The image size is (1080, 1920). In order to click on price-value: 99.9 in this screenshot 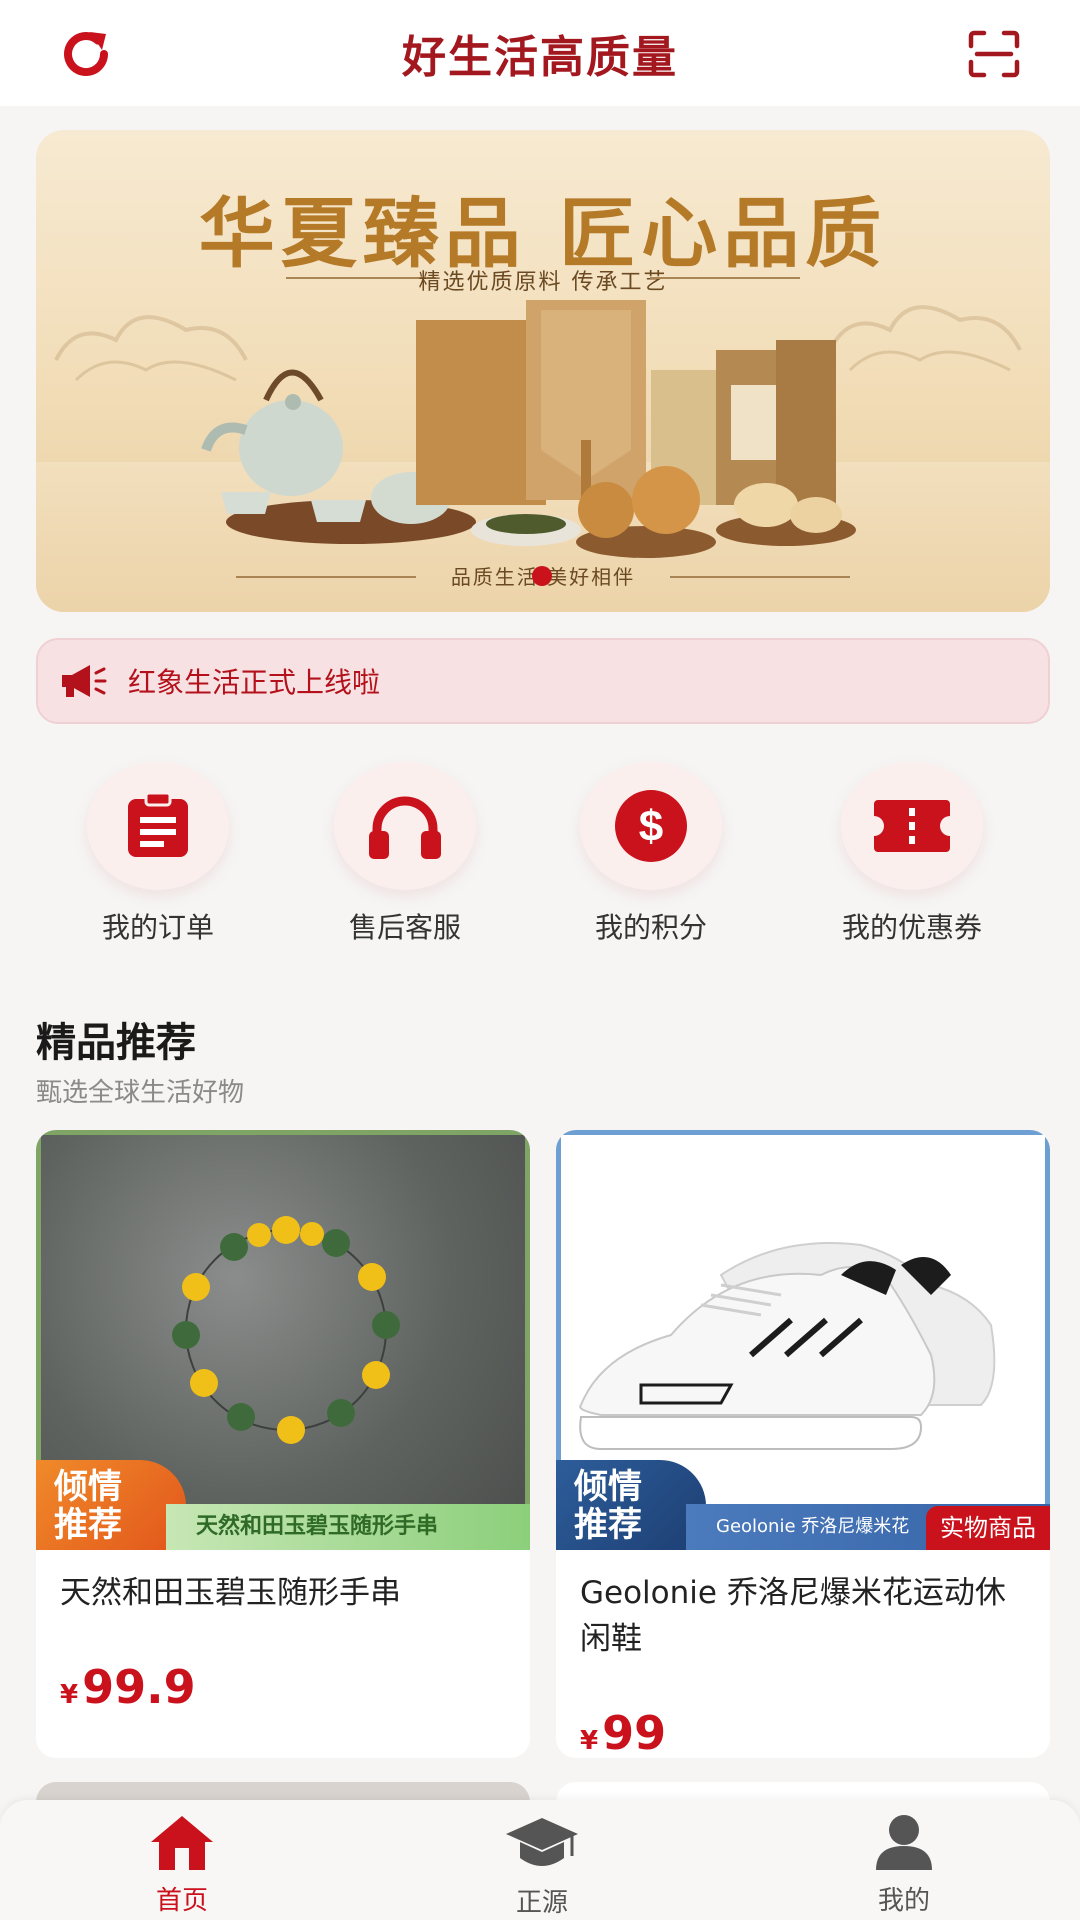, I will do `click(139, 1687)`.